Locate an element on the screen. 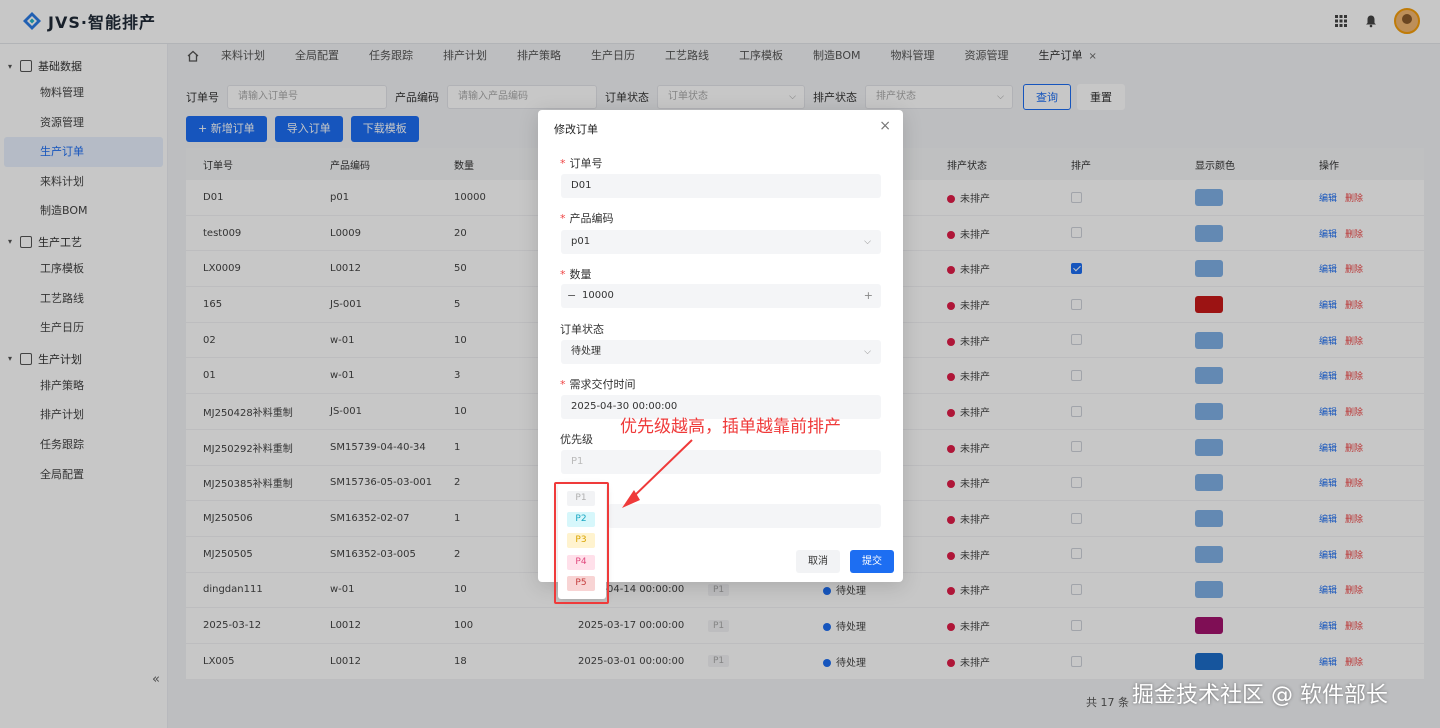 The image size is (1440, 728). cancel-button: 取消 is located at coordinates (818, 561).